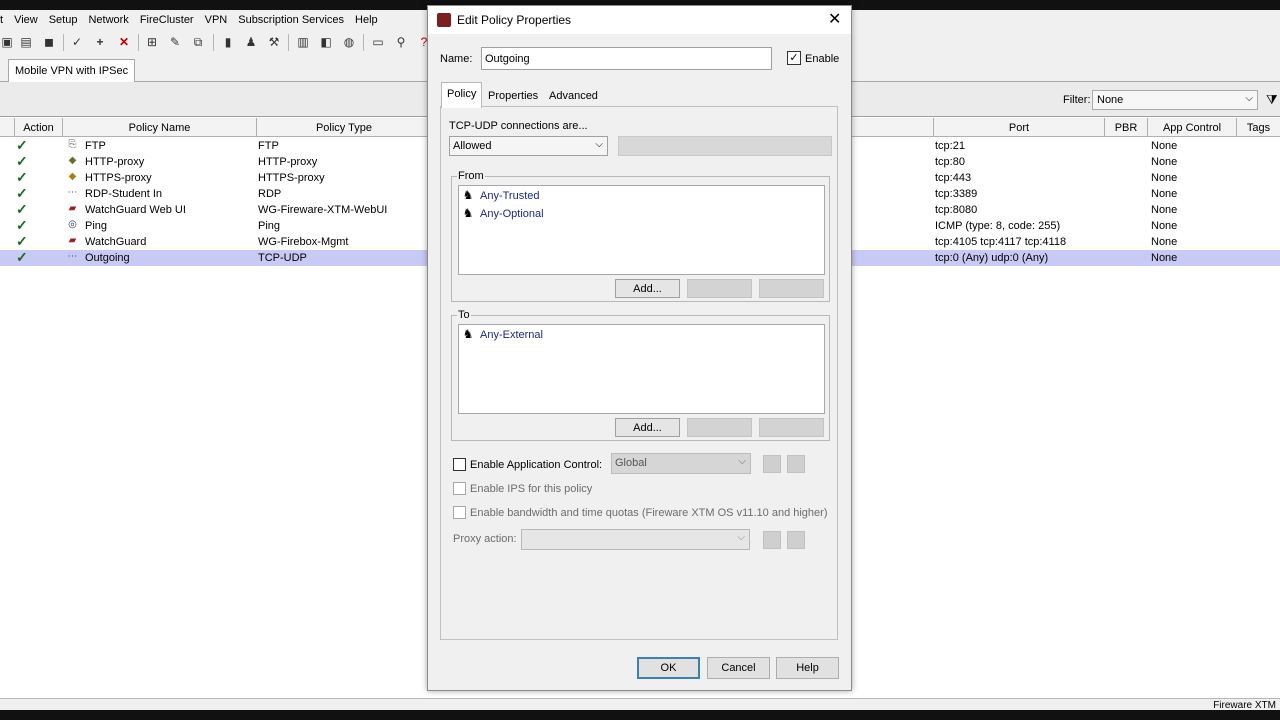 The width and height of the screenshot is (1280, 720). What do you see at coordinates (1019, 127) in the screenshot?
I see `column-header-port: Port` at bounding box center [1019, 127].